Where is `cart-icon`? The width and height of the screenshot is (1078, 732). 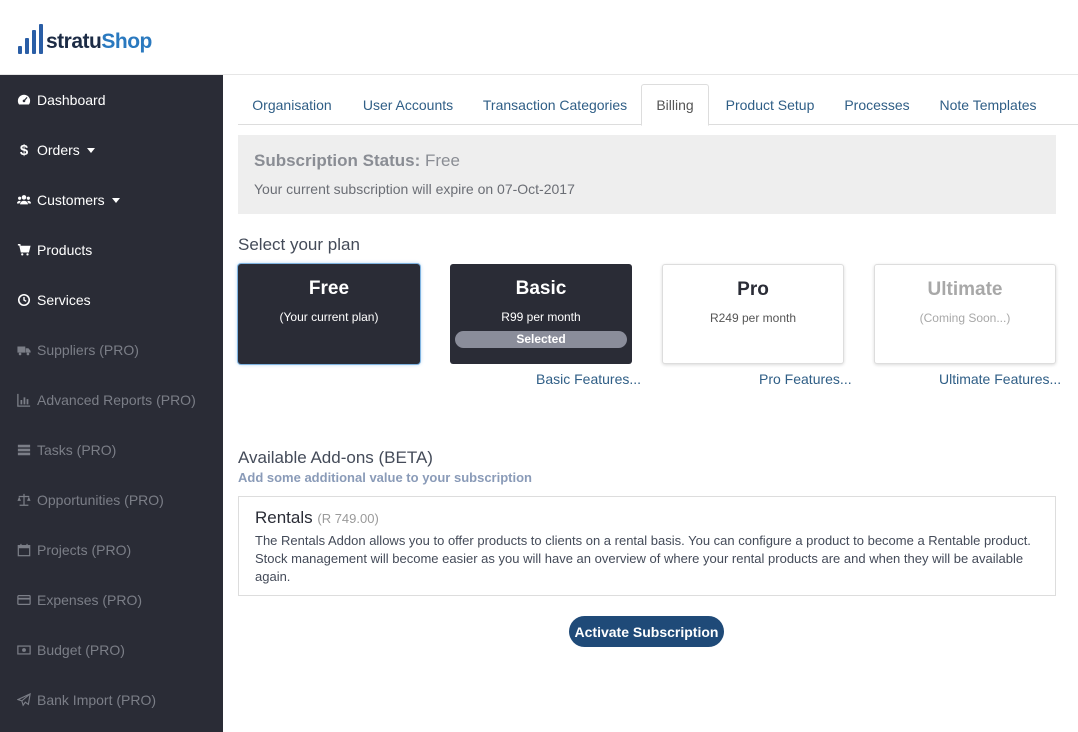
cart-icon is located at coordinates (24, 250).